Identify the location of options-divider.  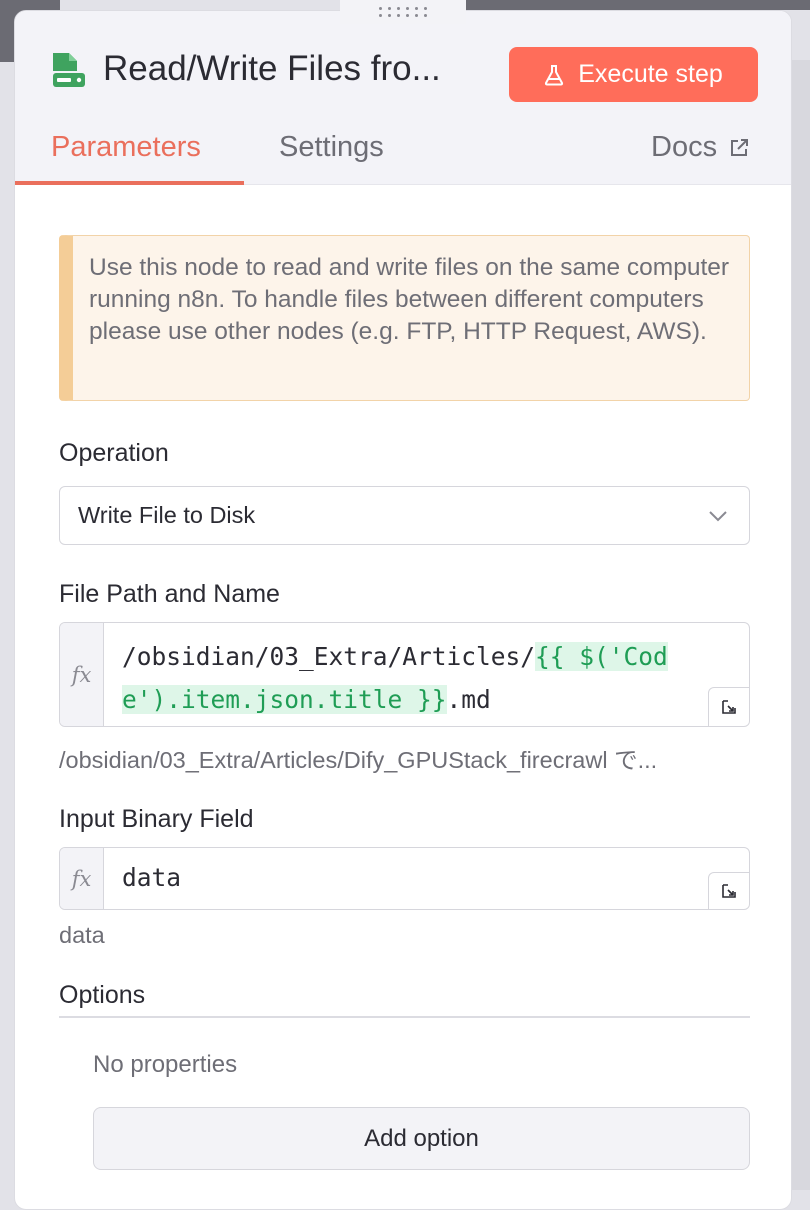
(404, 1017).